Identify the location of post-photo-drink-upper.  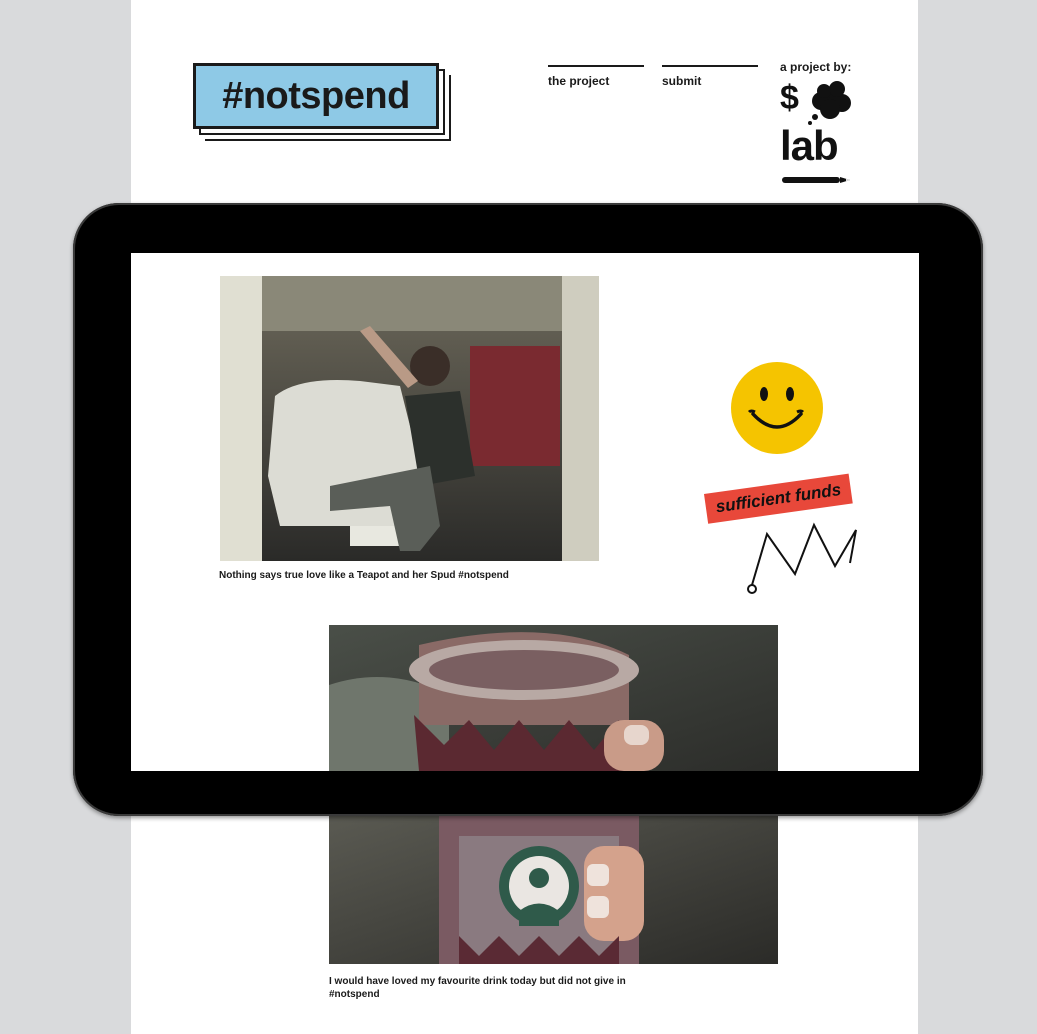
(553, 698).